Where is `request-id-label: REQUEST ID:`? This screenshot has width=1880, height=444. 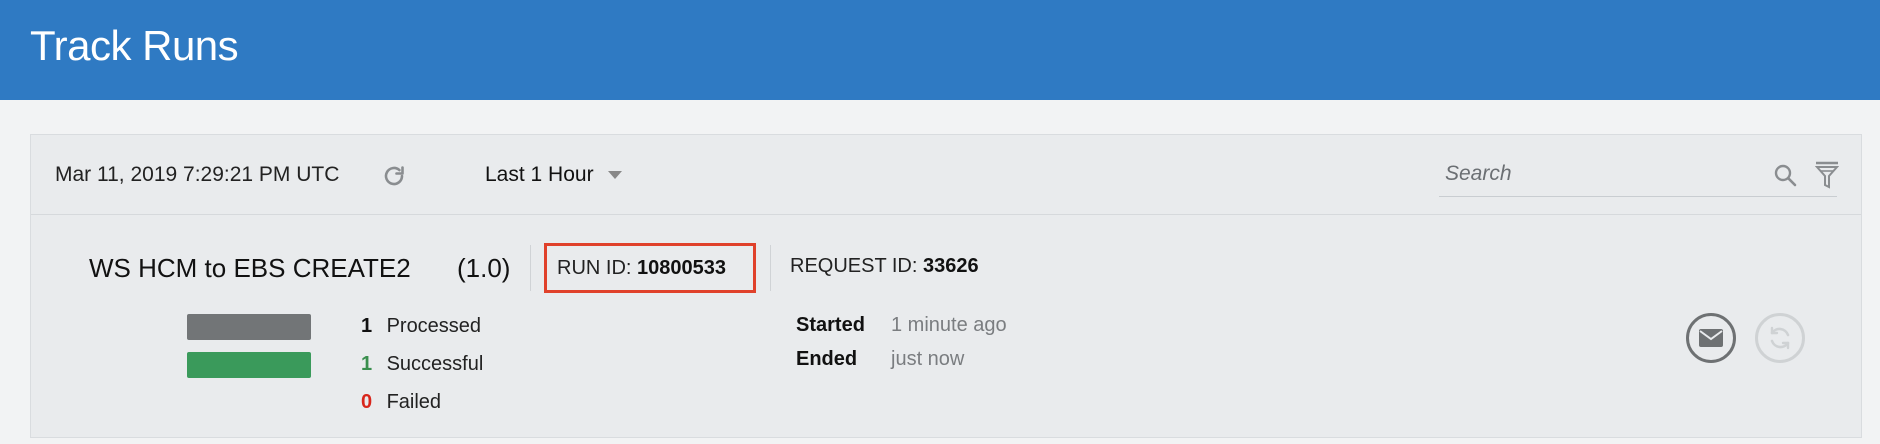
request-id-label: REQUEST ID: is located at coordinates (854, 266).